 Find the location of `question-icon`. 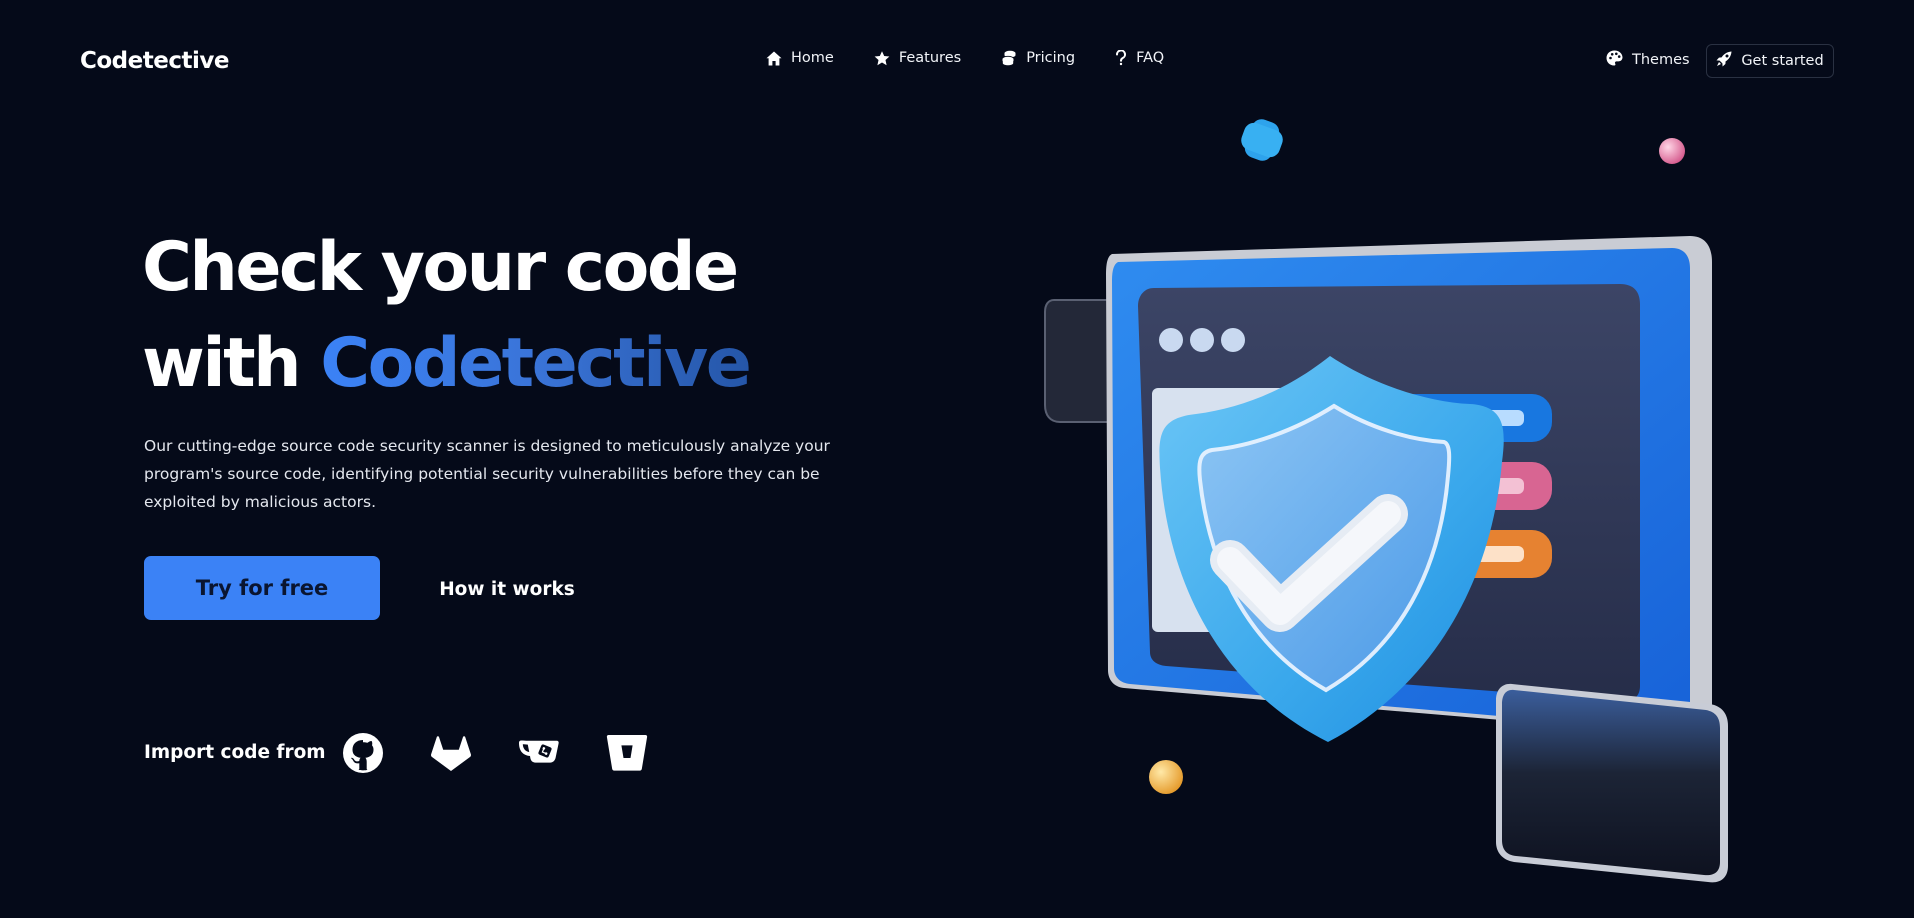

question-icon is located at coordinates (1121, 58).